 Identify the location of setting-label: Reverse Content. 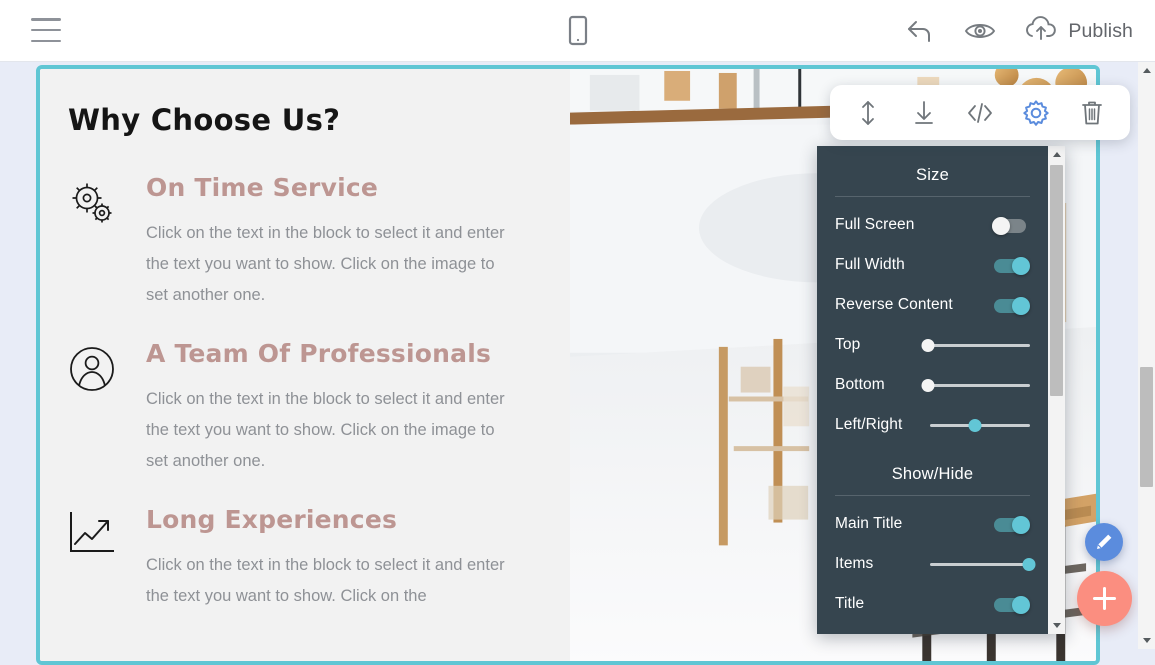
(894, 304).